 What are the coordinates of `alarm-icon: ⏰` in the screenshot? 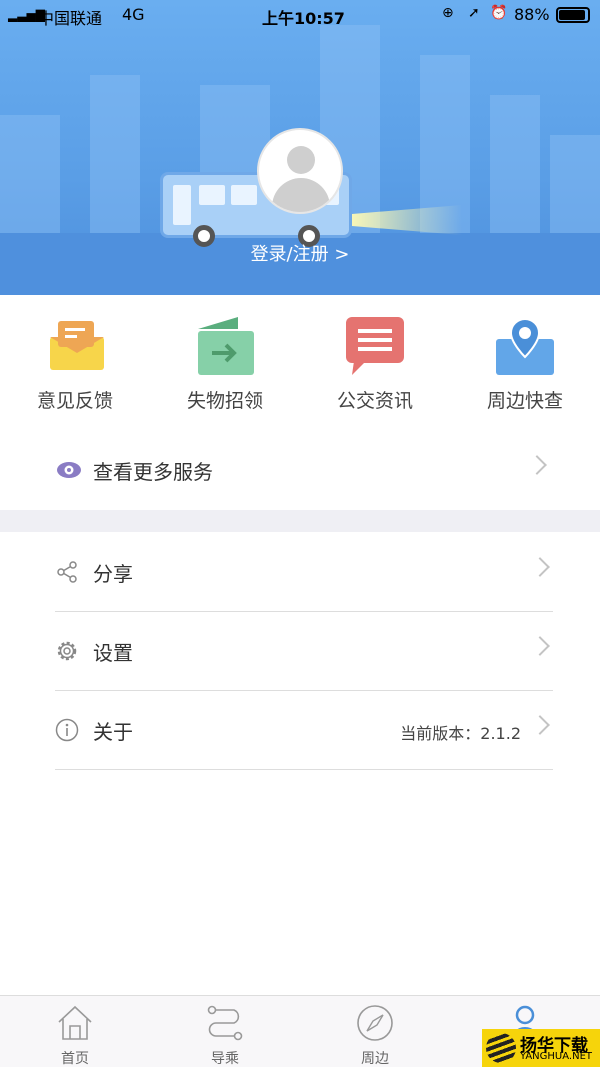 It's located at (499, 13).